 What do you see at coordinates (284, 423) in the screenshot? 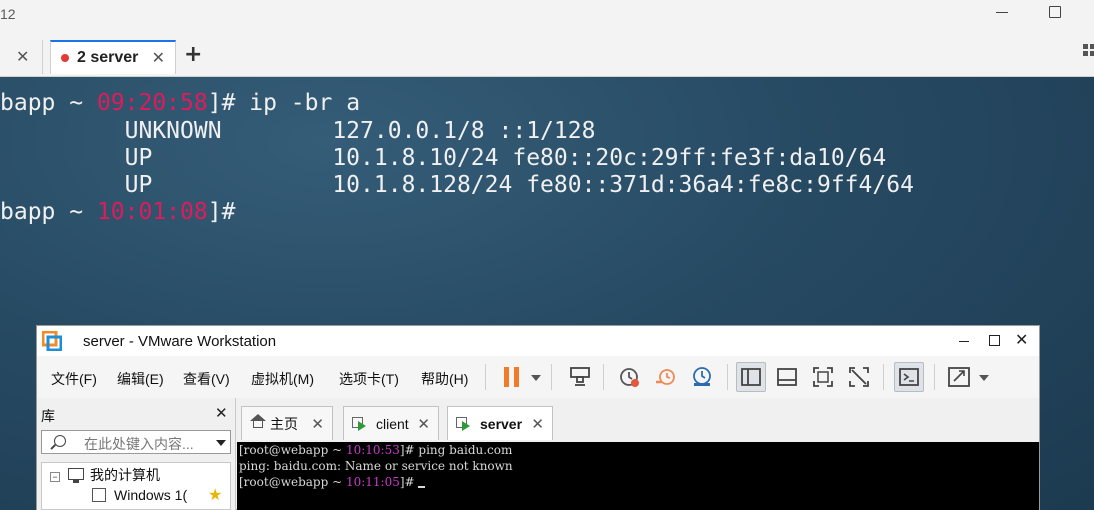
I see `tab-label: 主页` at bounding box center [284, 423].